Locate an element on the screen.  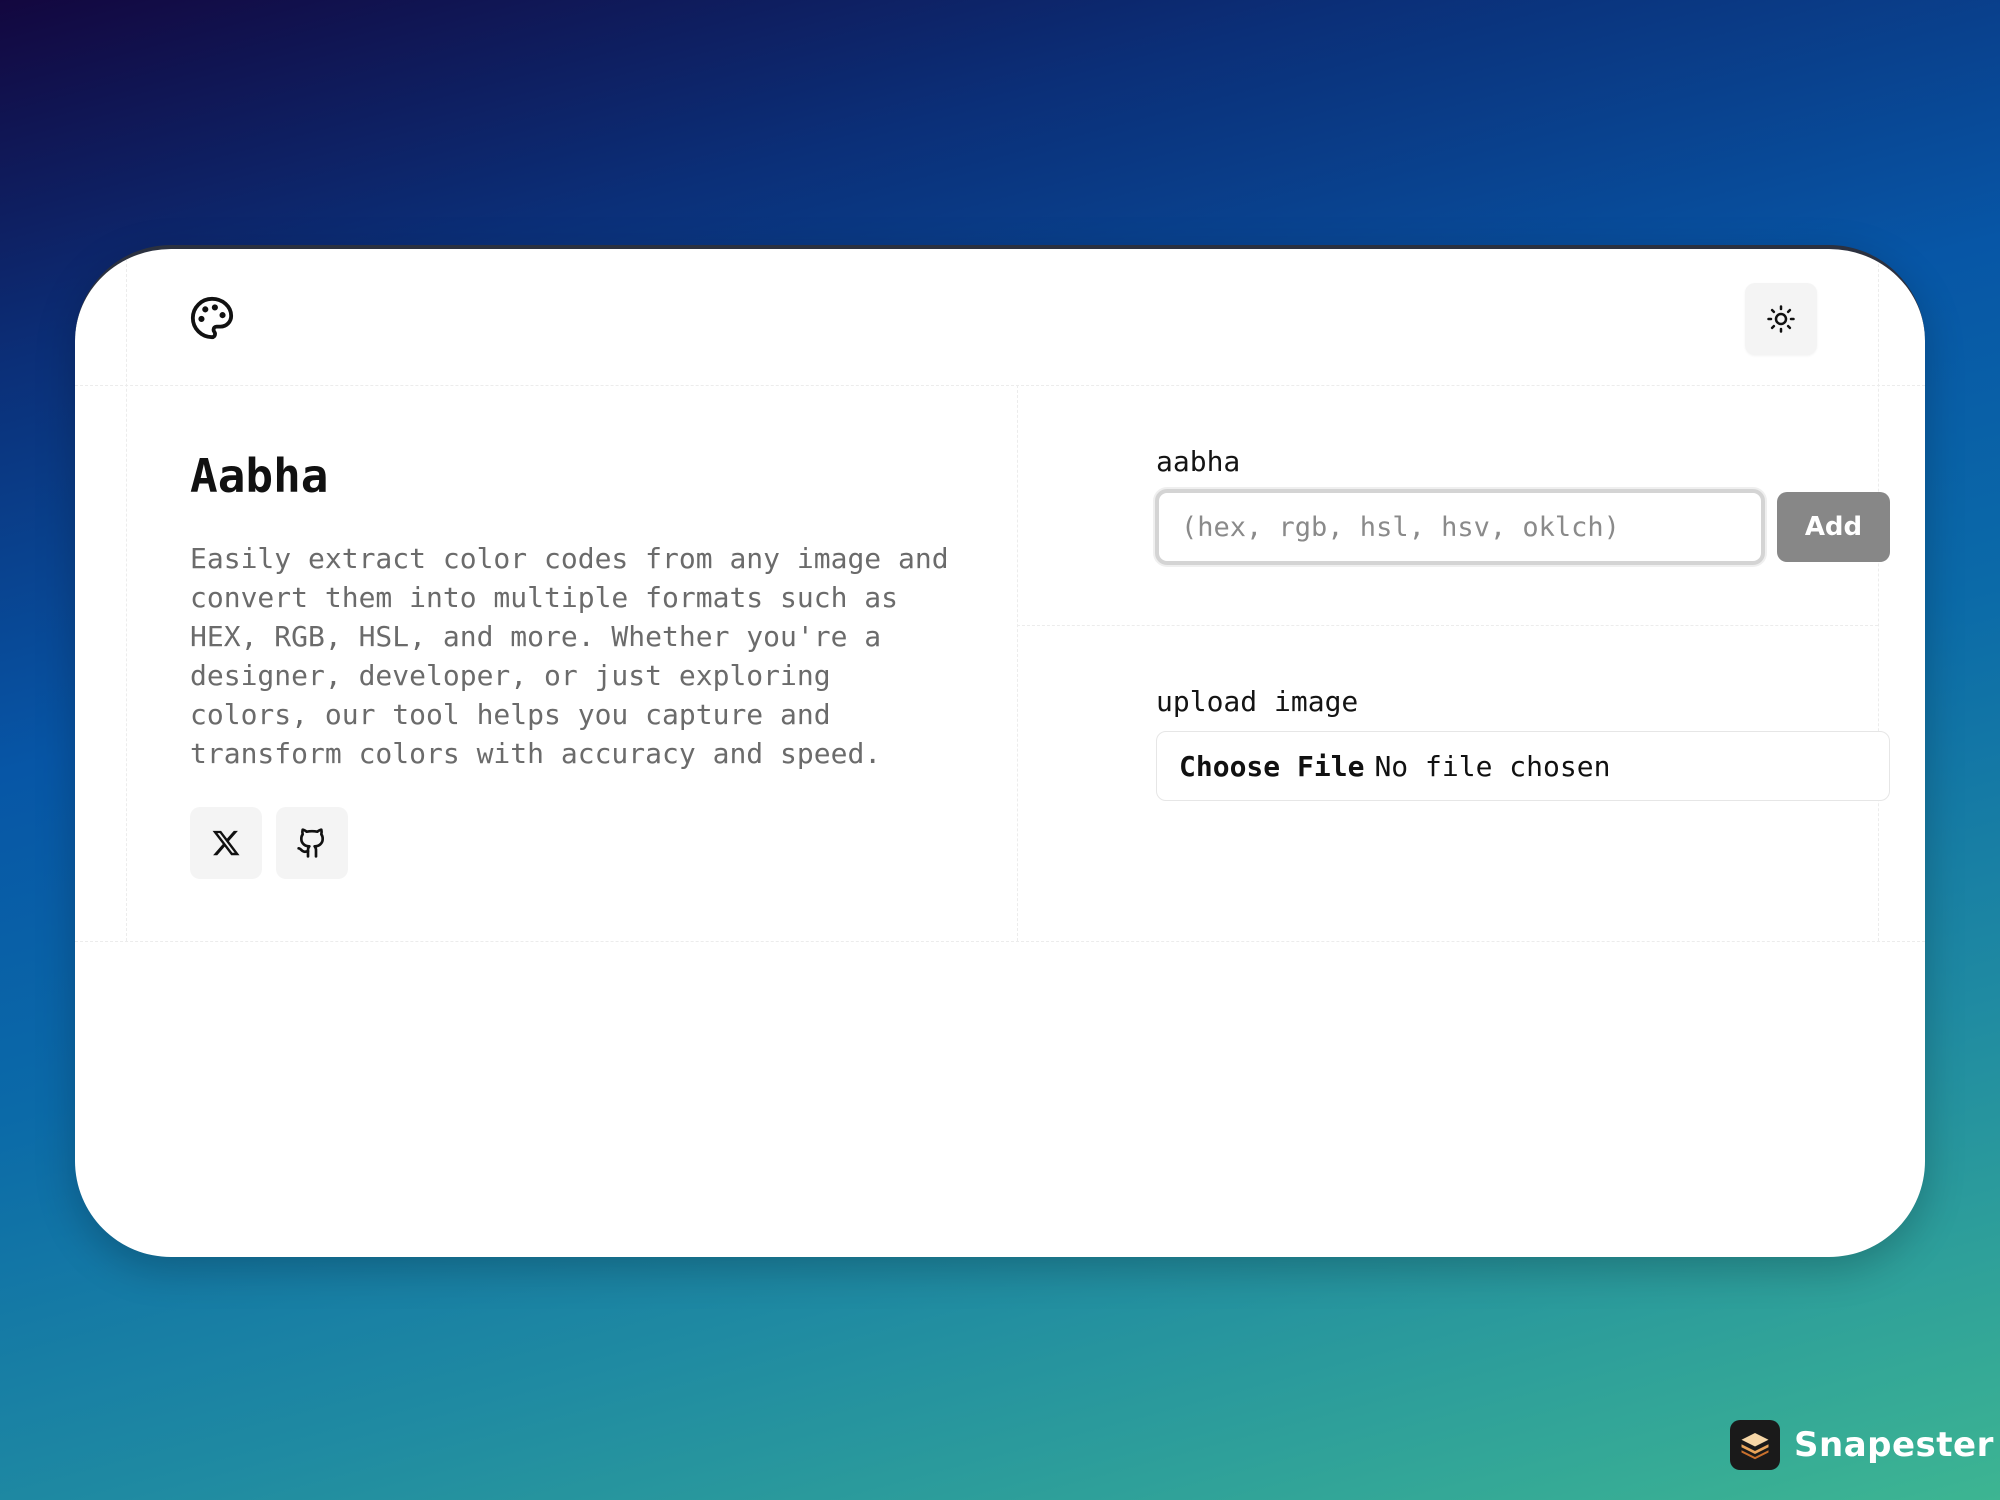
file-status: No file chosen is located at coordinates (1492, 766).